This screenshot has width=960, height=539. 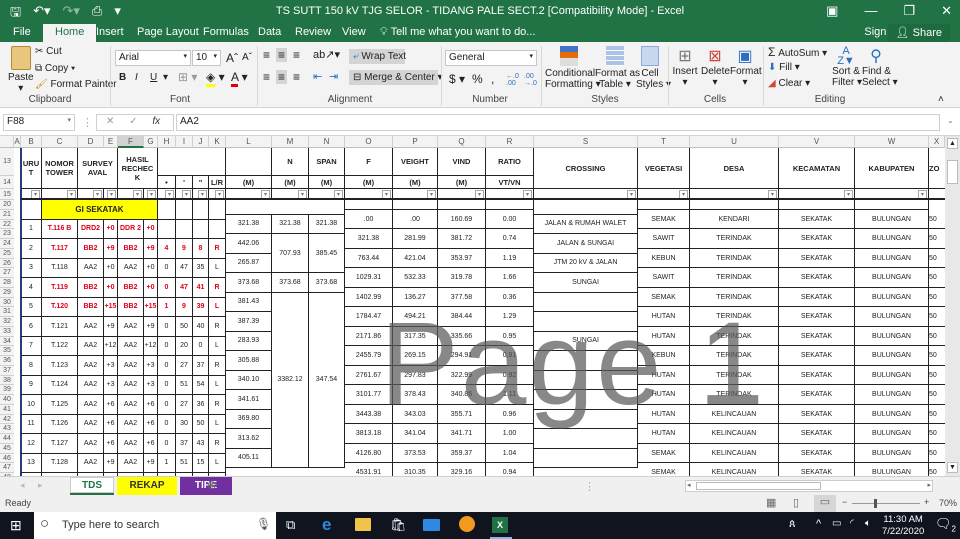 I want to click on filter-dropdown-P: ▾, so click(x=431, y=194).